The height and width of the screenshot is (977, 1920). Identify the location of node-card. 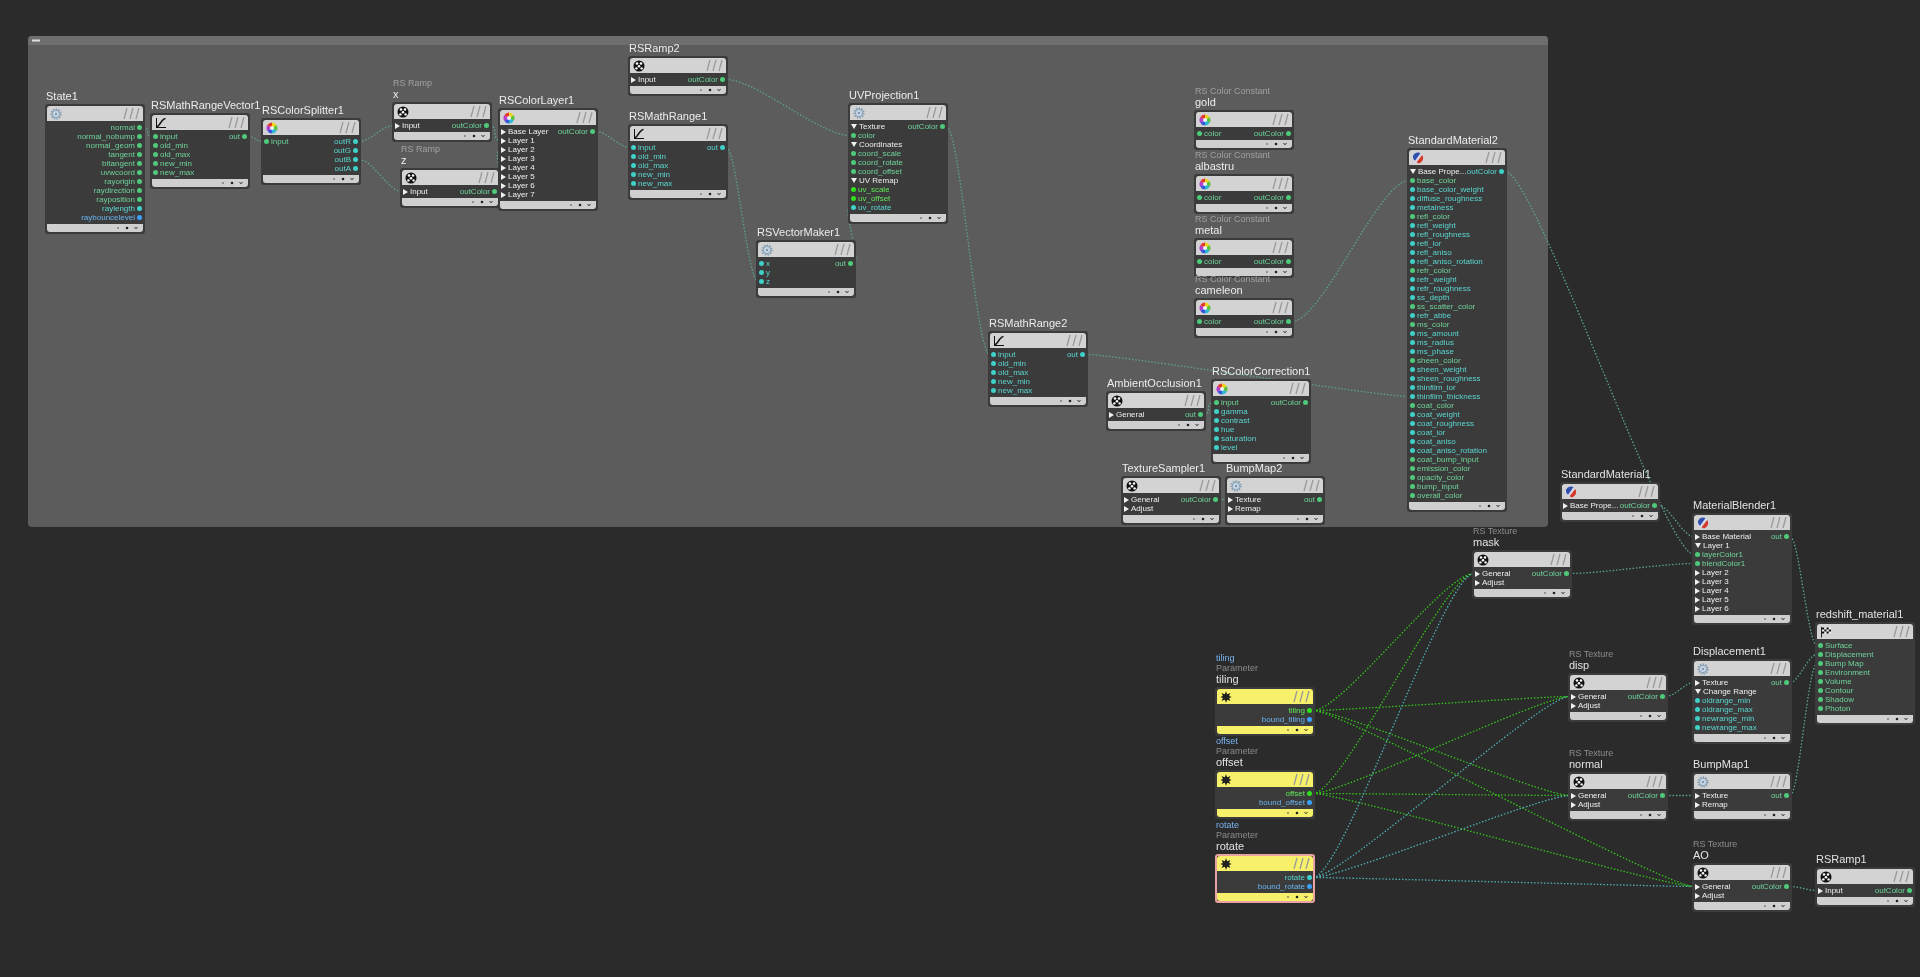
(1457, 330).